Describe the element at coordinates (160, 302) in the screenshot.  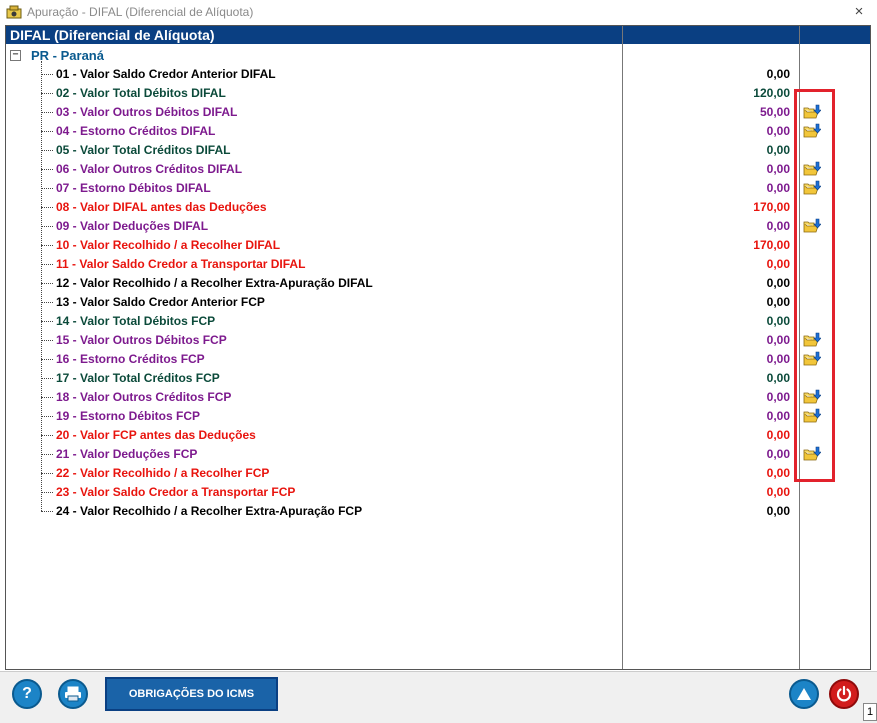
I see `row-label: 13 - Valor Saldo Credor Anterior FCP` at that location.